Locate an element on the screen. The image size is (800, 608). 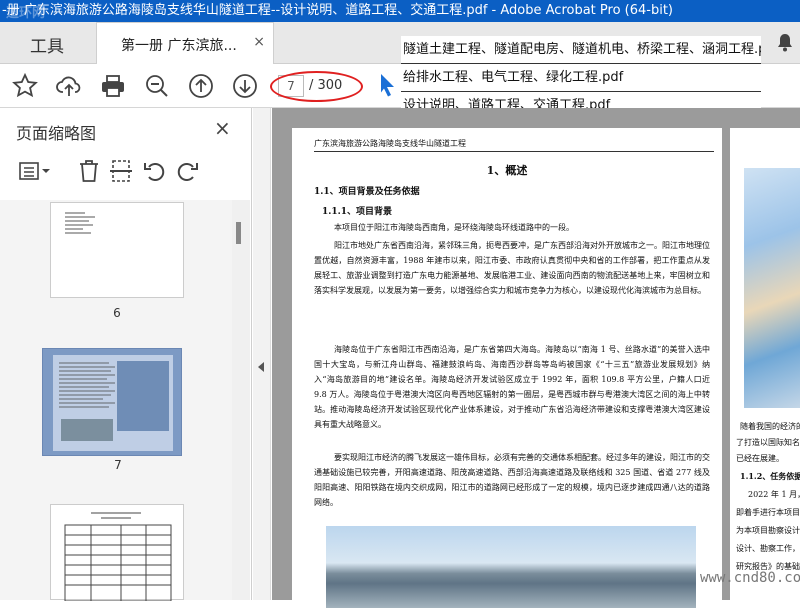
select-cursor-icon is located at coordinates (388, 87).